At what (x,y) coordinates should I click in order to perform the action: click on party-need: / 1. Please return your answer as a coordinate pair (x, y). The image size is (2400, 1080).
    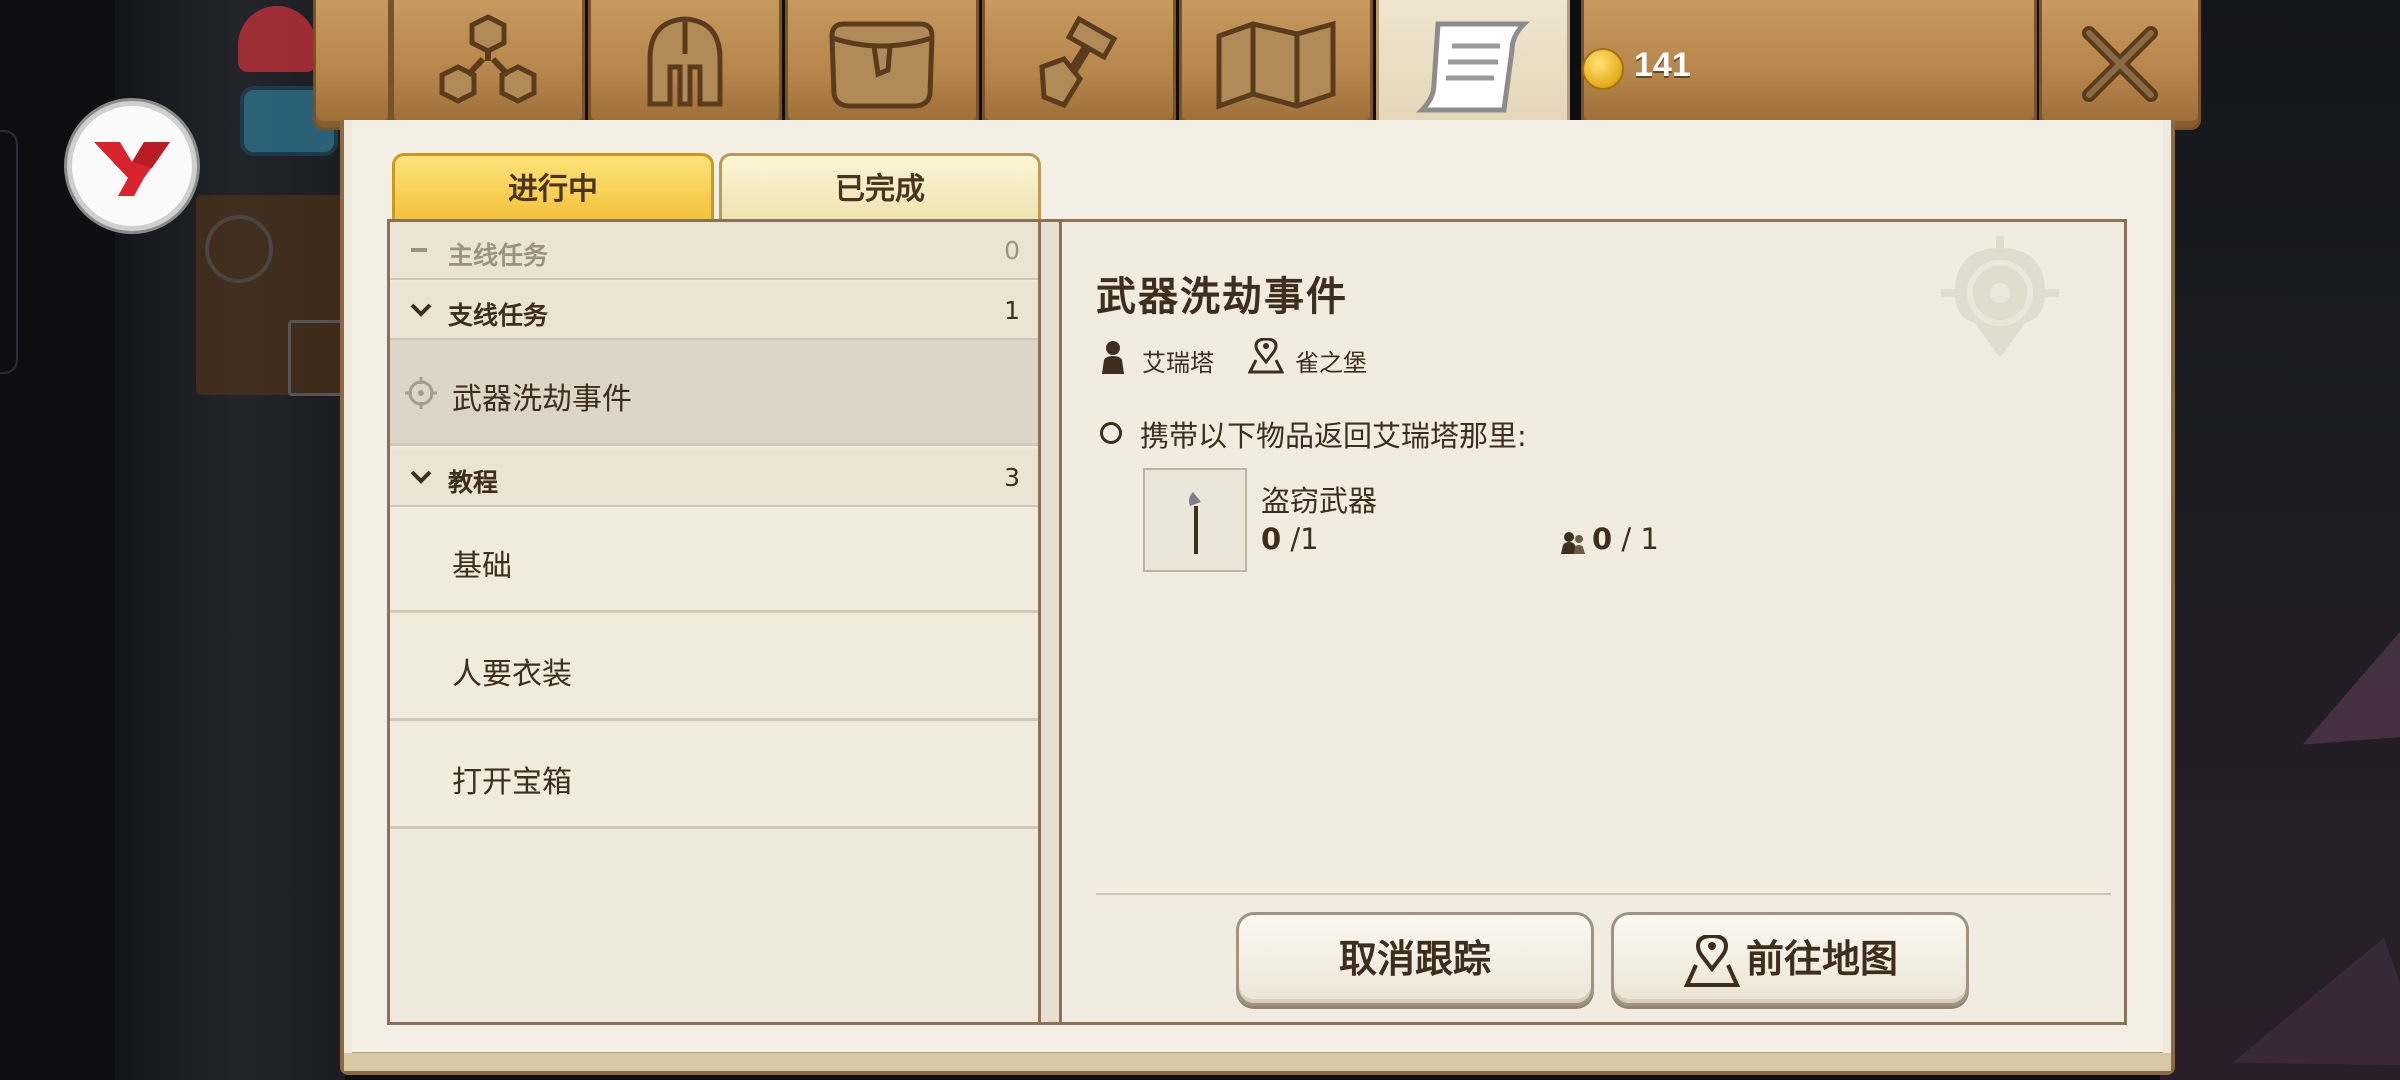
    Looking at the image, I should click on (1635, 539).